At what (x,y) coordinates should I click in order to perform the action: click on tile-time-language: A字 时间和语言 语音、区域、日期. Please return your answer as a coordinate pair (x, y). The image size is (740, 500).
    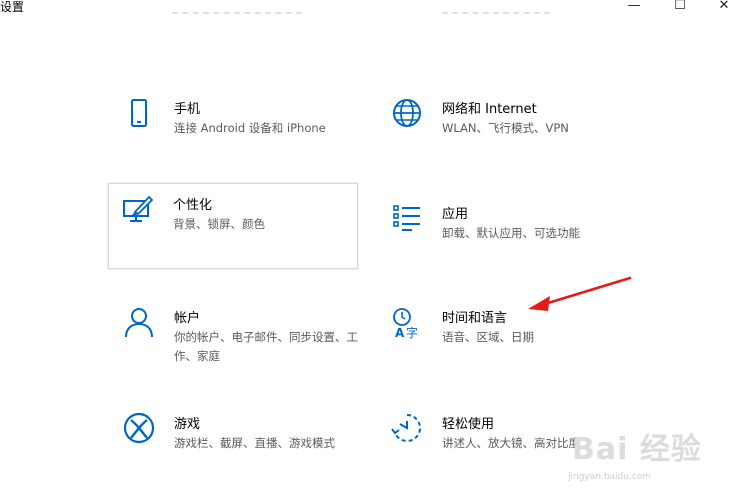
    Looking at the image, I should click on (503, 340).